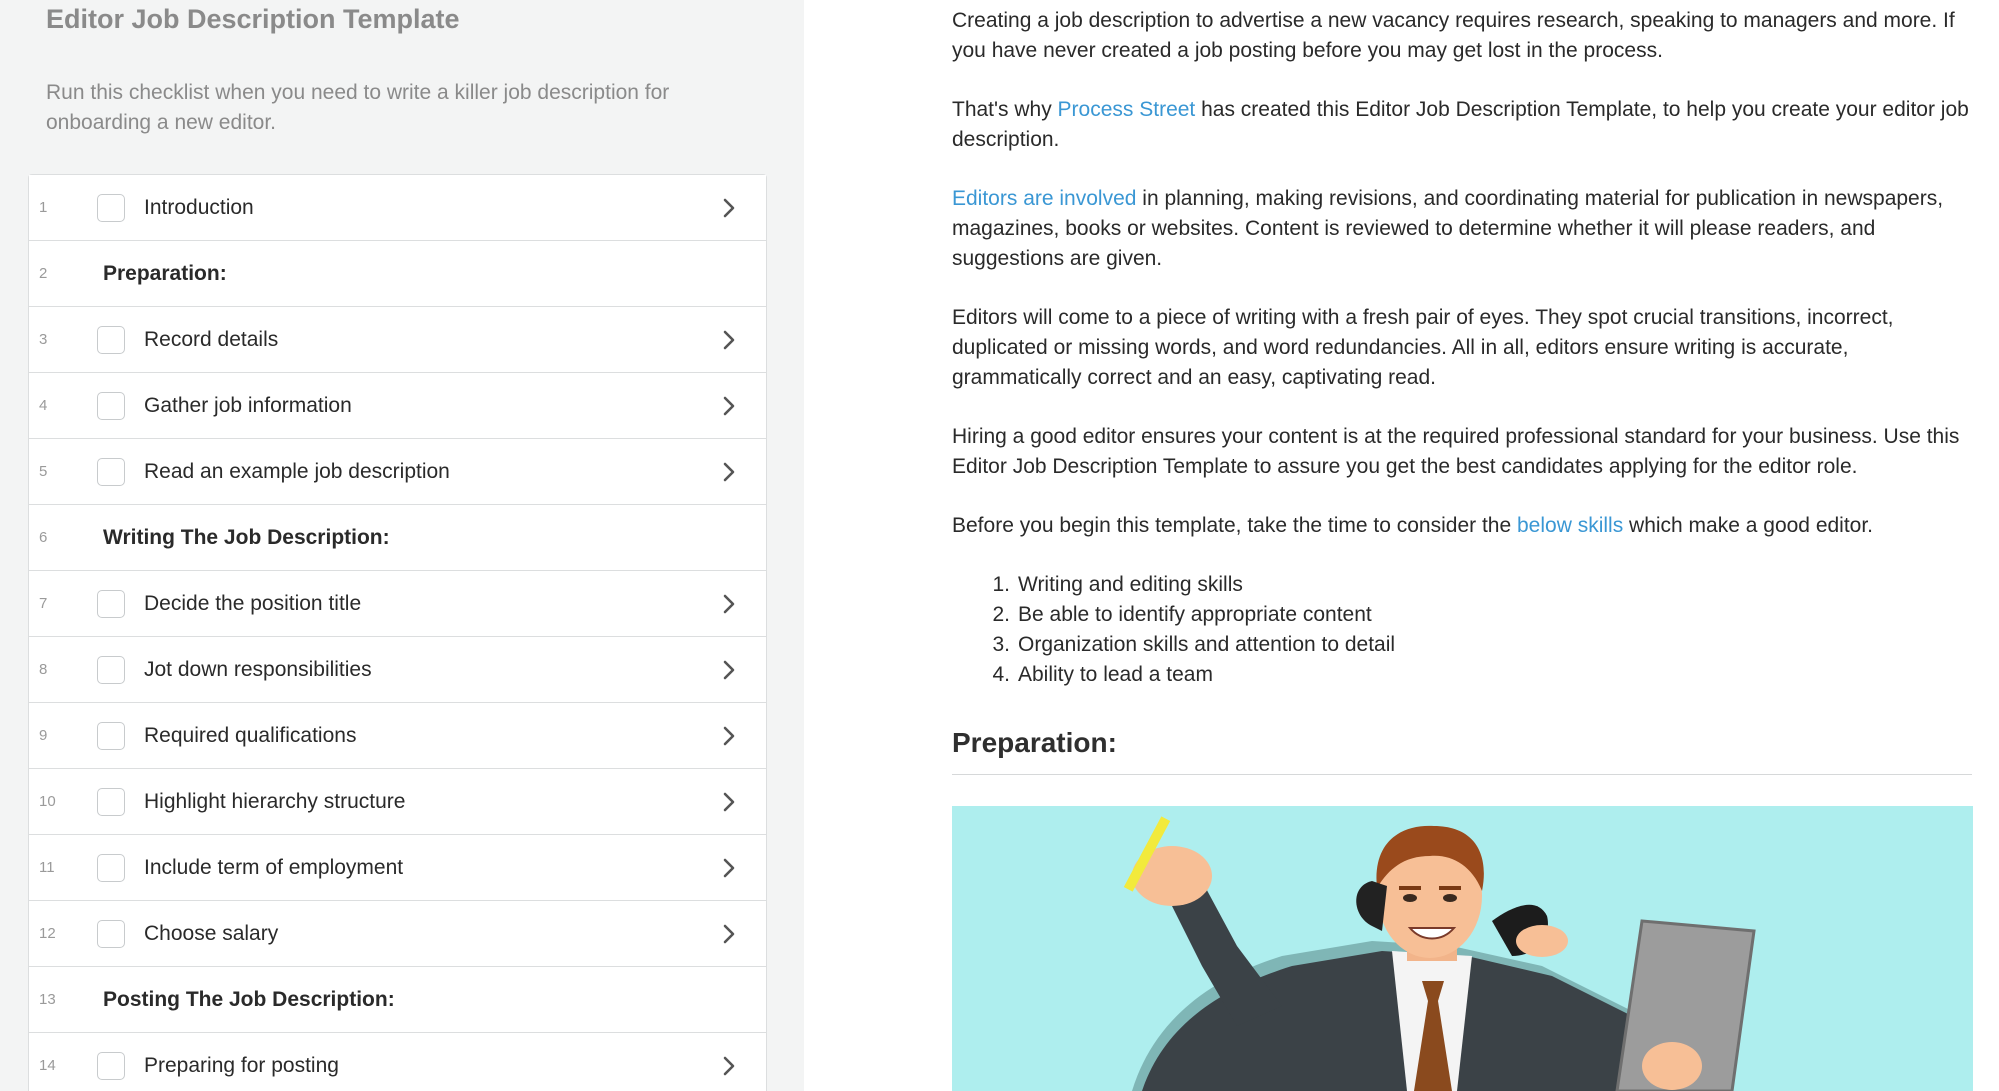 The height and width of the screenshot is (1091, 1999). I want to click on task-row: 5 Read an example job description, so click(397, 472).